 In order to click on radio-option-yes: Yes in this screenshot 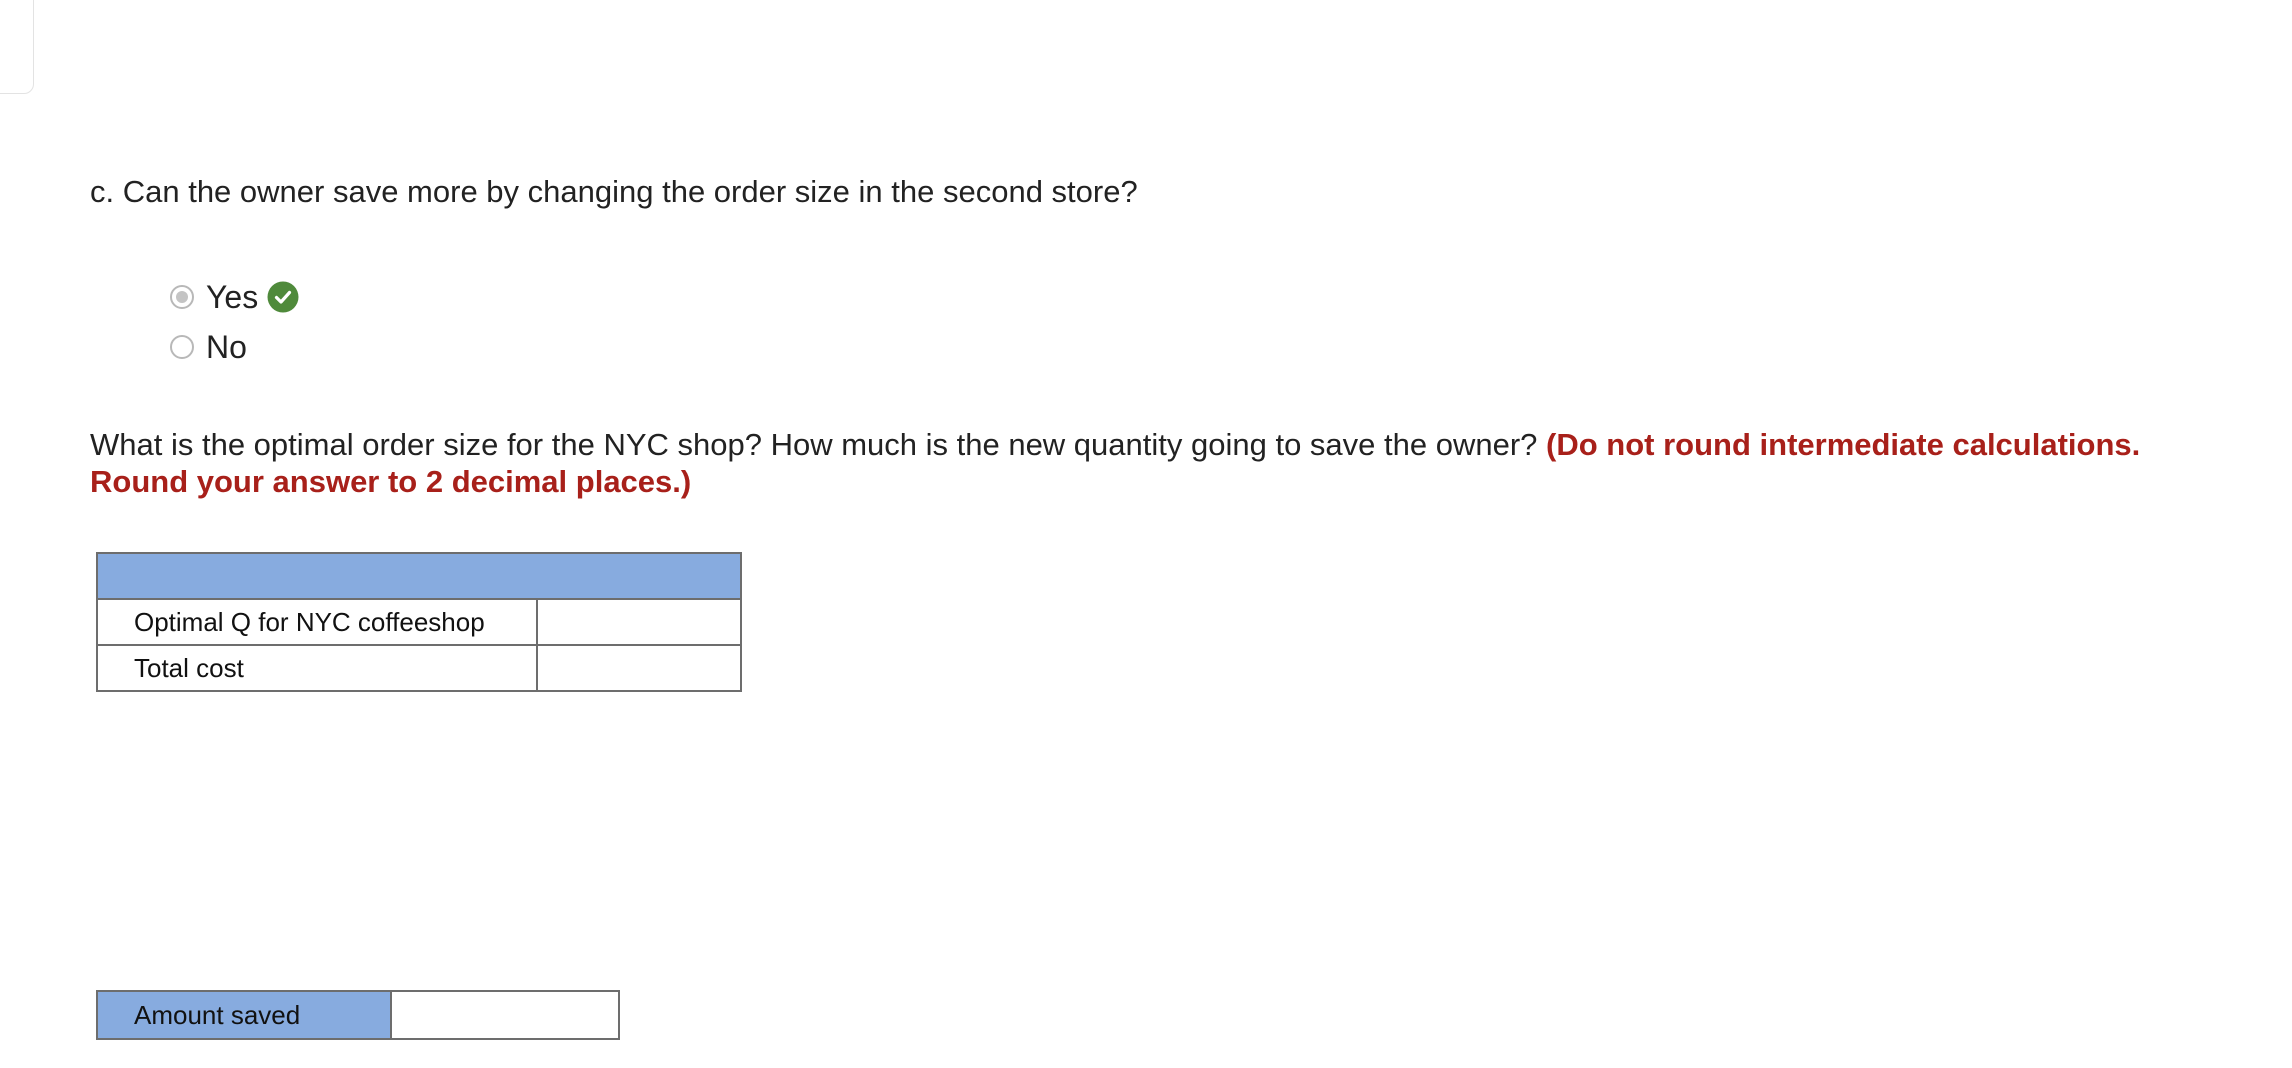, I will do `click(234, 297)`.